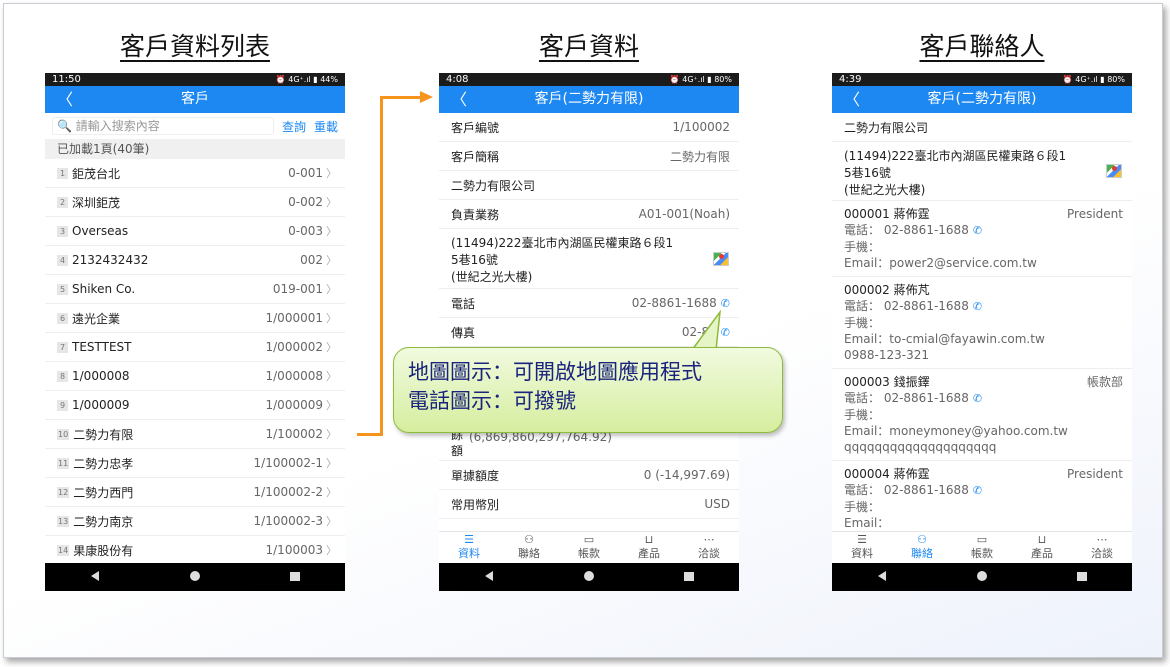 The width and height of the screenshot is (1170, 667). Describe the element at coordinates (195, 492) in the screenshot. I see `customer-row: 12 二勢力西門 1/100002-2 〉` at that location.